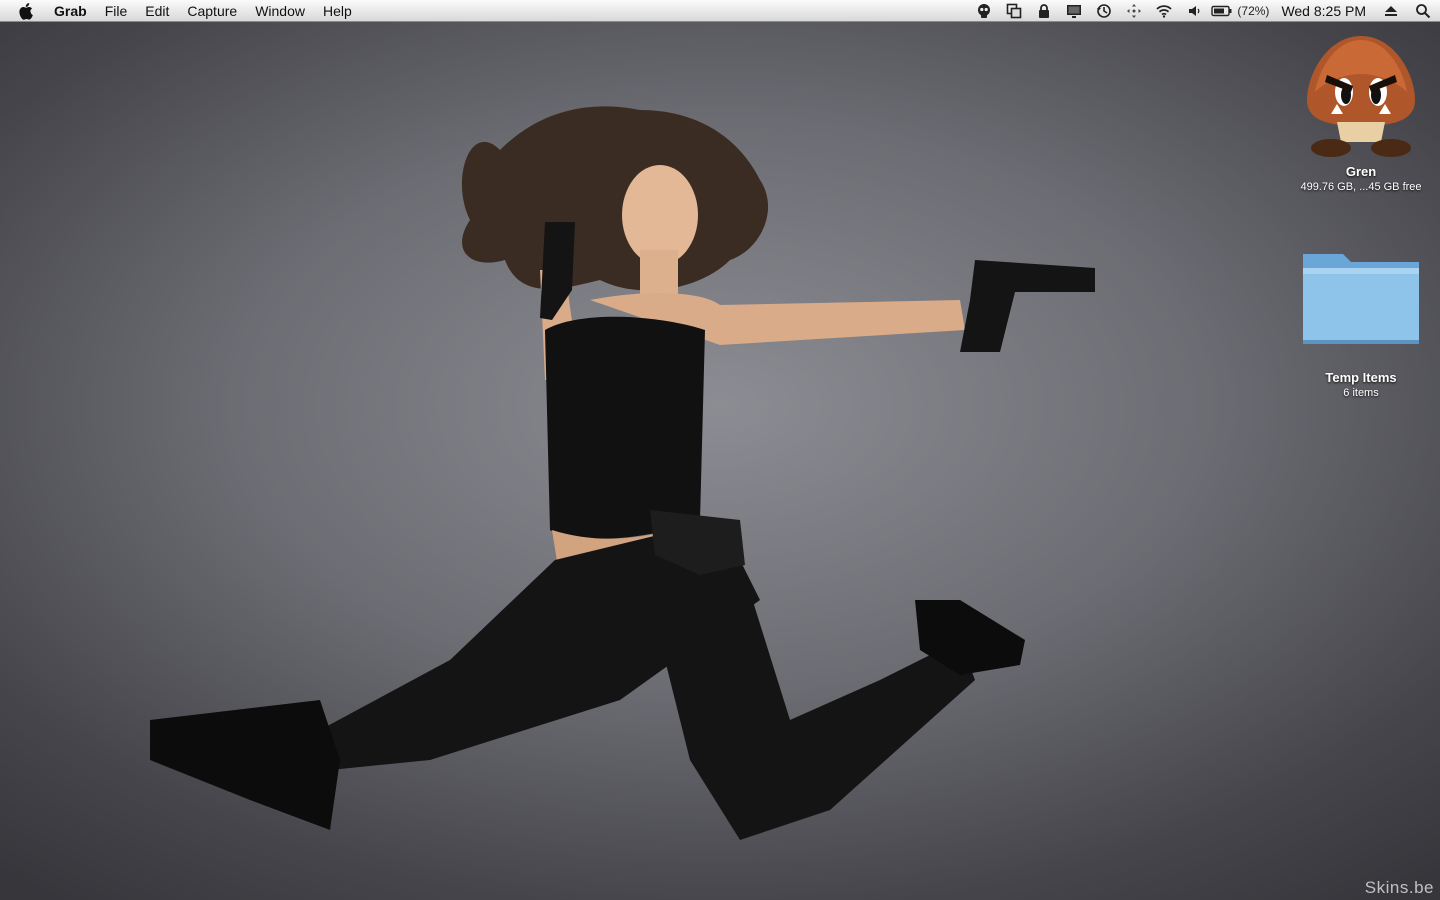 Image resolution: width=1440 pixels, height=900 pixels. I want to click on wifi-icon, so click(1164, 11).